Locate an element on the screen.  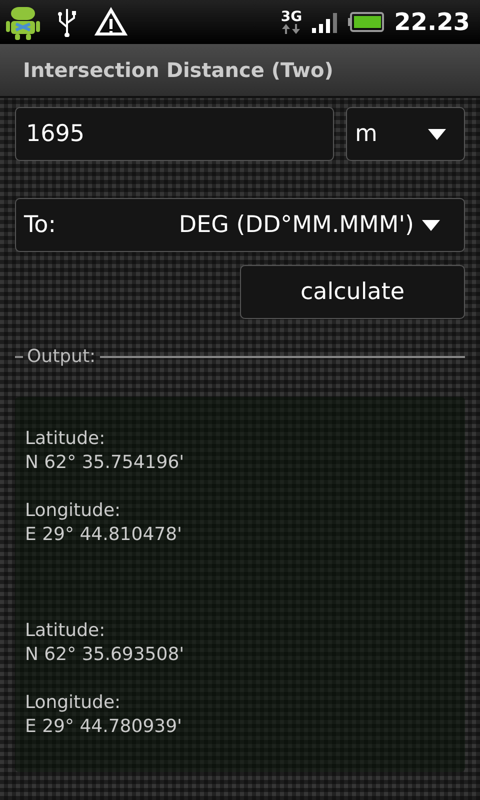
android-robot-icon is located at coordinates (23, 22).